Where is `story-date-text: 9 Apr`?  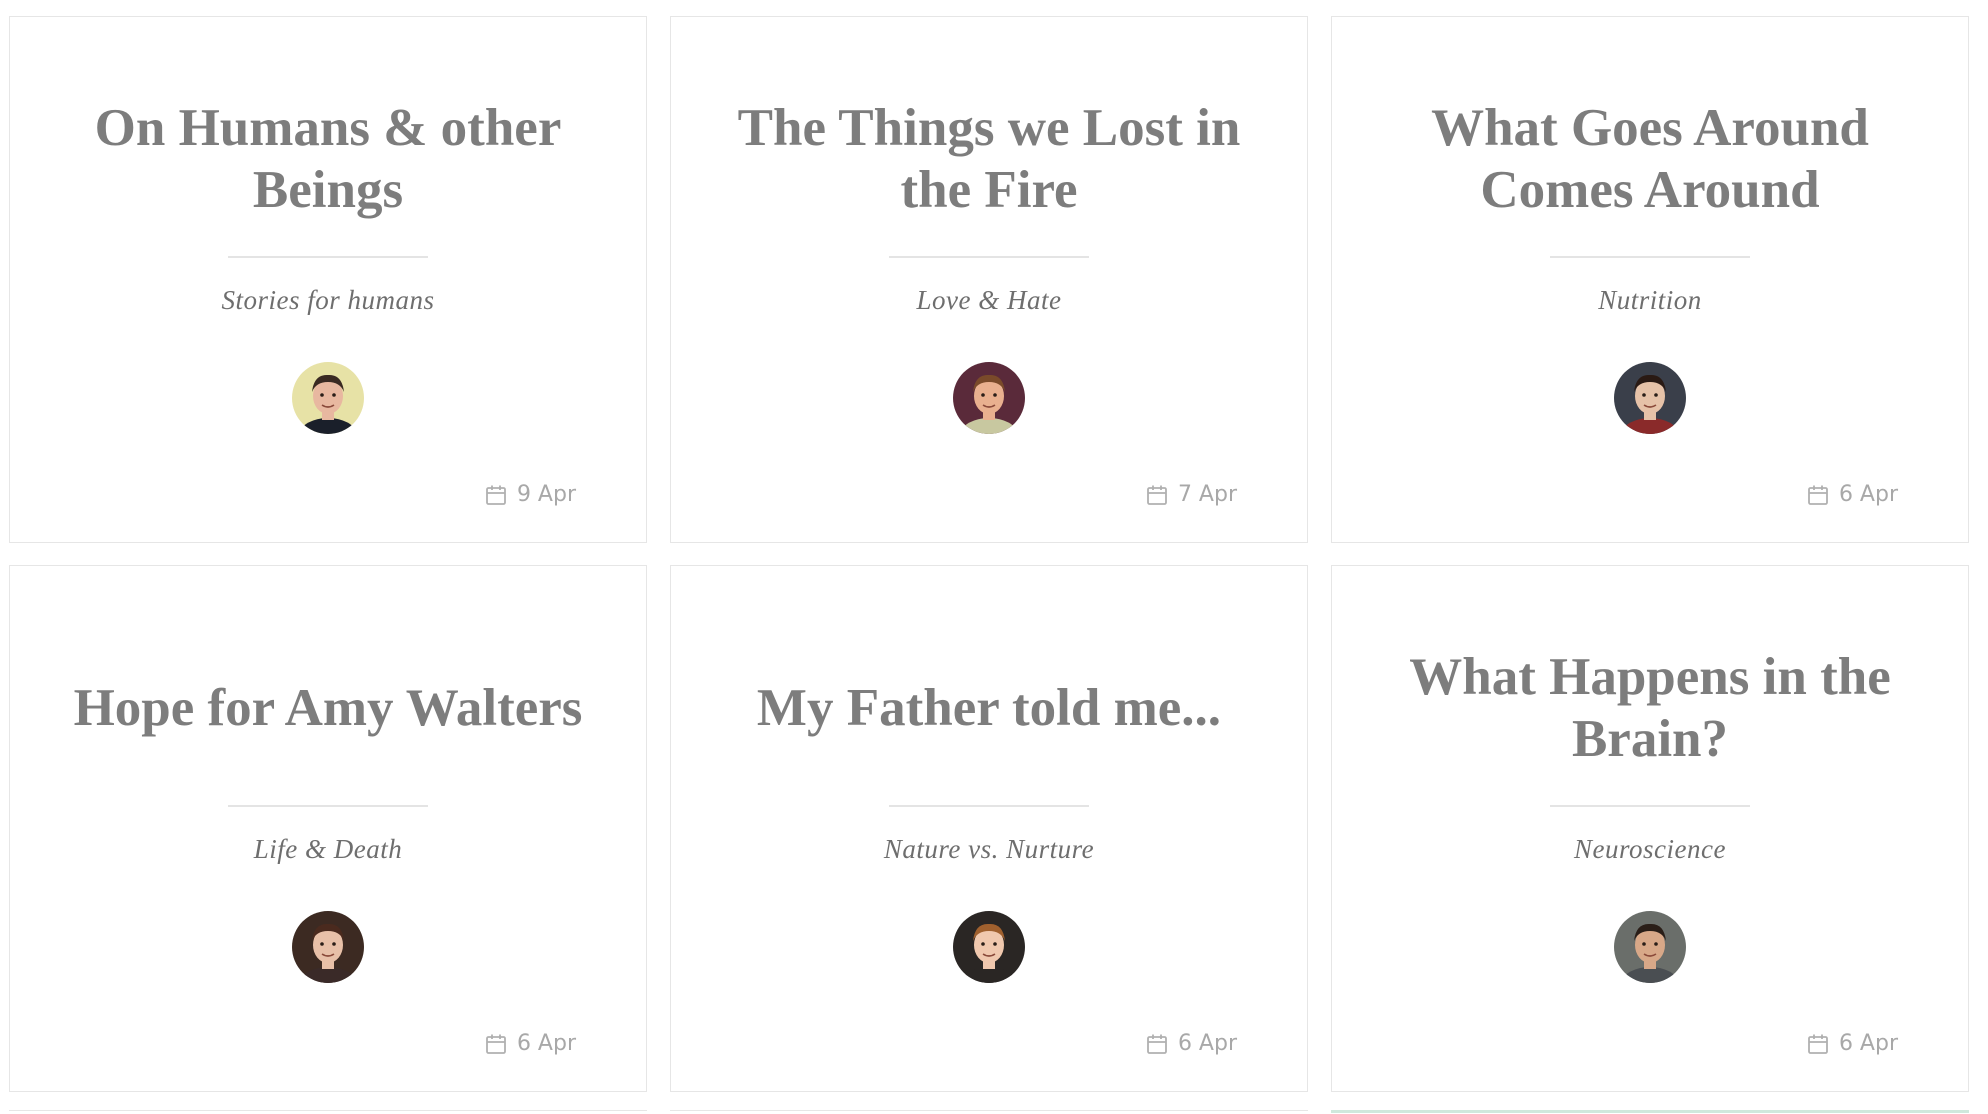 story-date-text: 9 Apr is located at coordinates (546, 494).